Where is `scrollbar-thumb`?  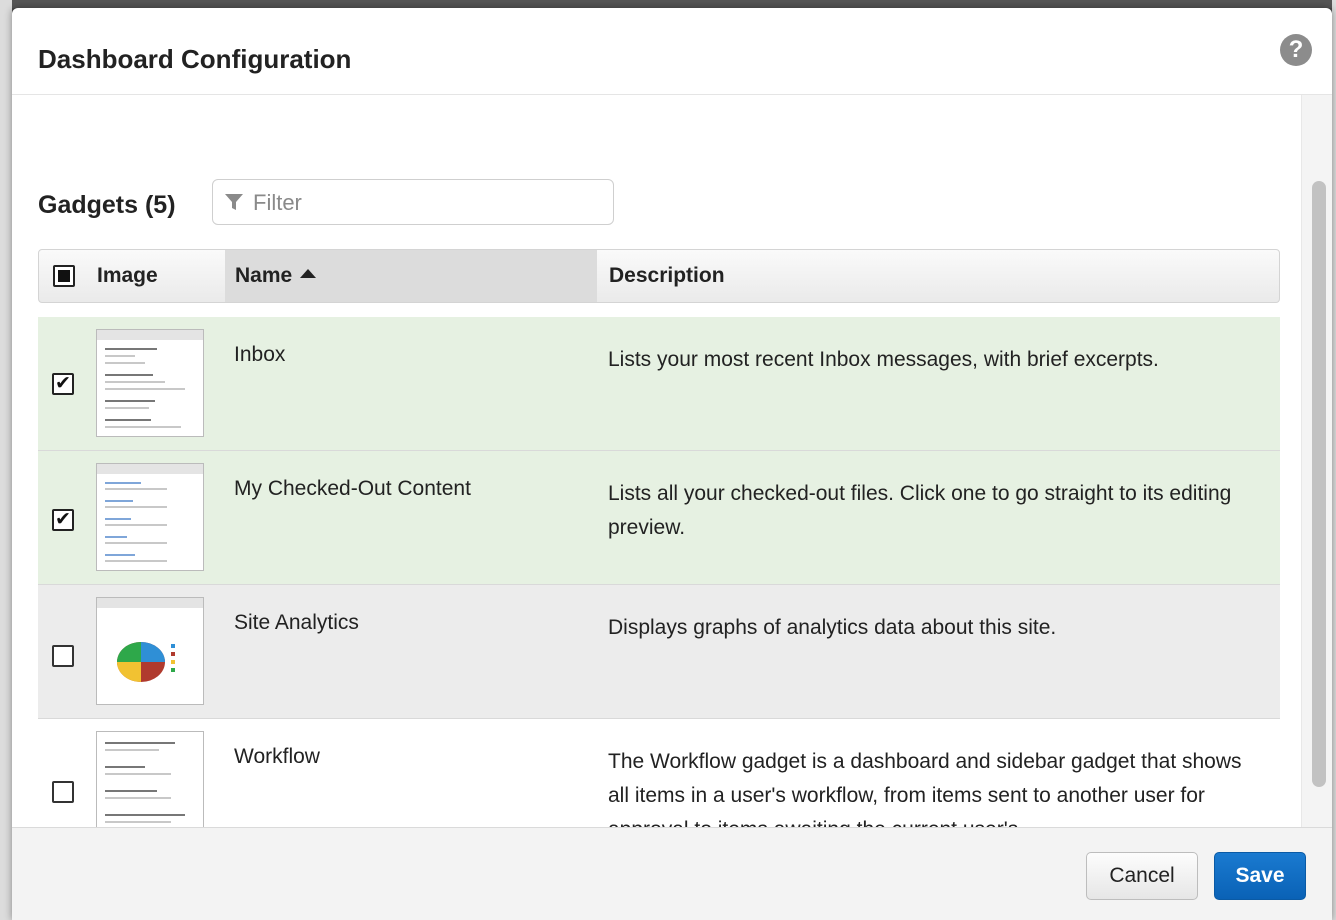
scrollbar-thumb is located at coordinates (1319, 484).